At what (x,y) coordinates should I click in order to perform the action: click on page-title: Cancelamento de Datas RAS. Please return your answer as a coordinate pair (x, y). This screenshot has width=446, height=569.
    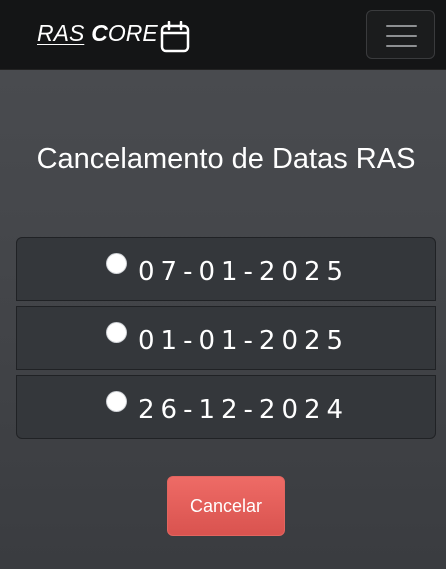
    Looking at the image, I should click on (226, 159).